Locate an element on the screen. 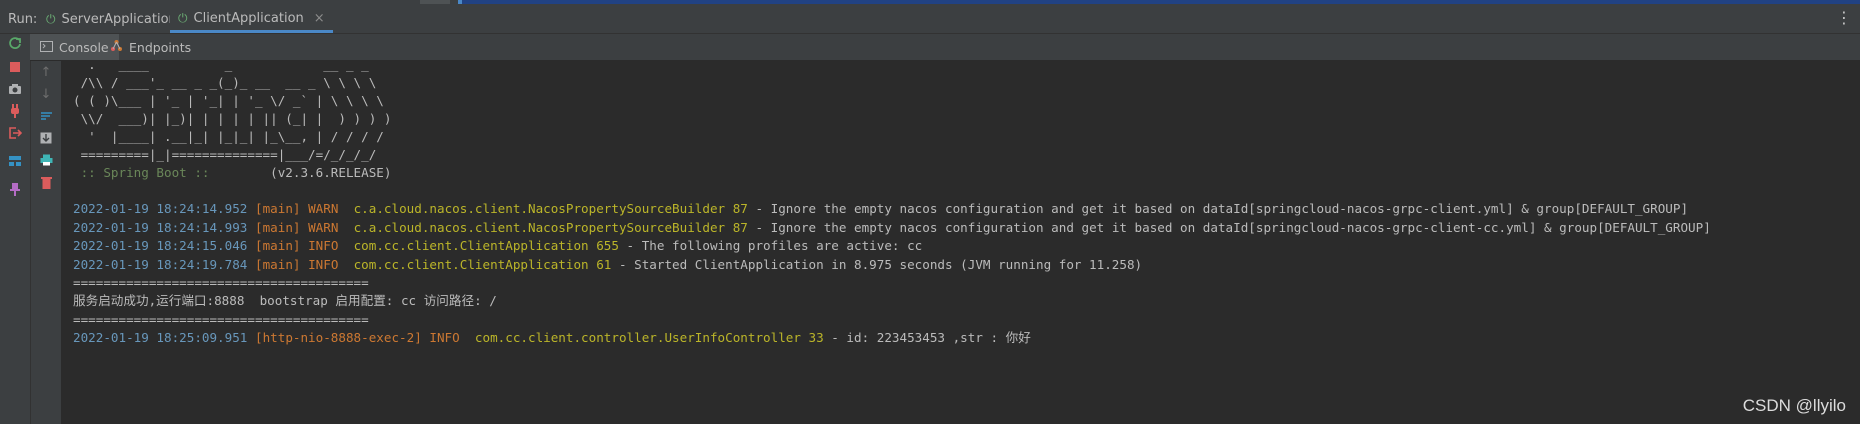 Image resolution: width=1860 pixels, height=424 pixels. more-options-icon: ⋮ is located at coordinates (1844, 18).